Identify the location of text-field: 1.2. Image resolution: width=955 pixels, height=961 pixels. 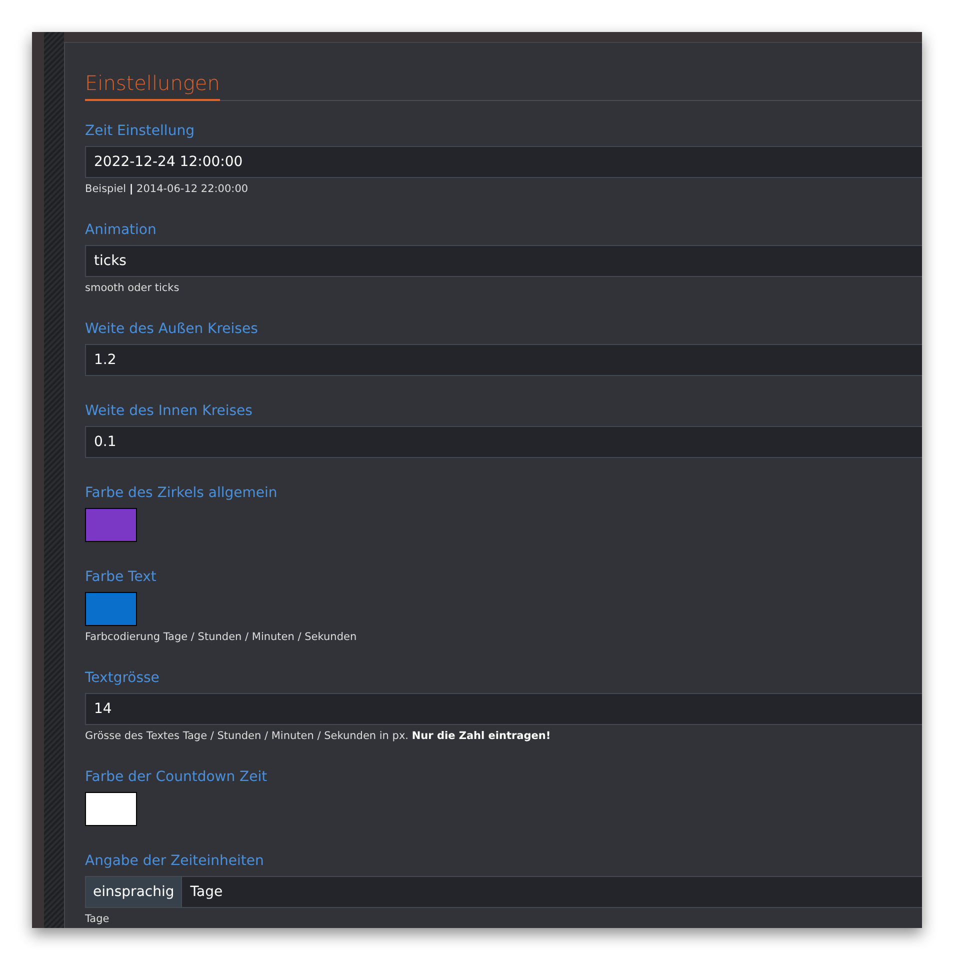
(503, 360).